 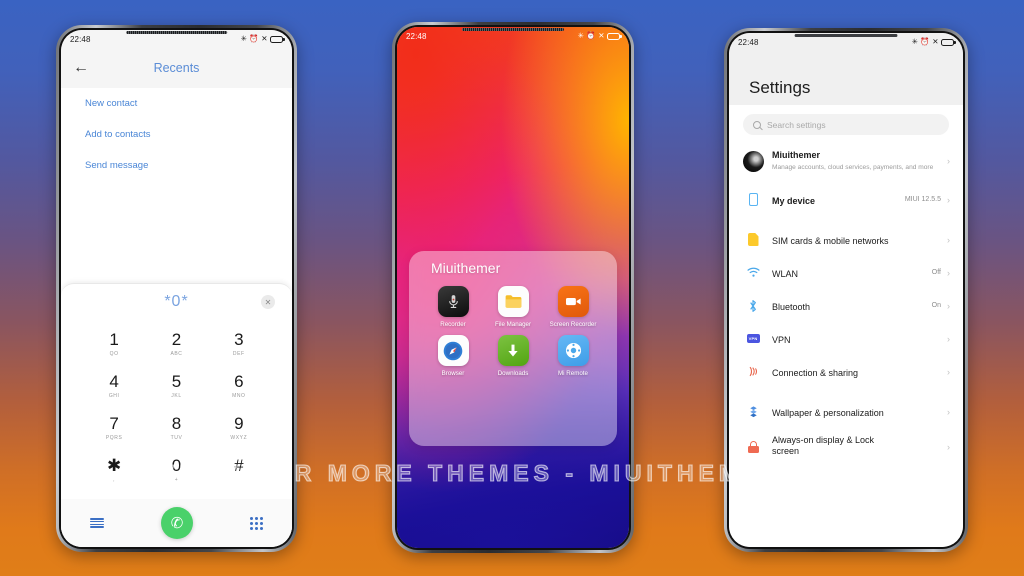 What do you see at coordinates (796, 124) in the screenshot?
I see `search-placeholder: Search settings` at bounding box center [796, 124].